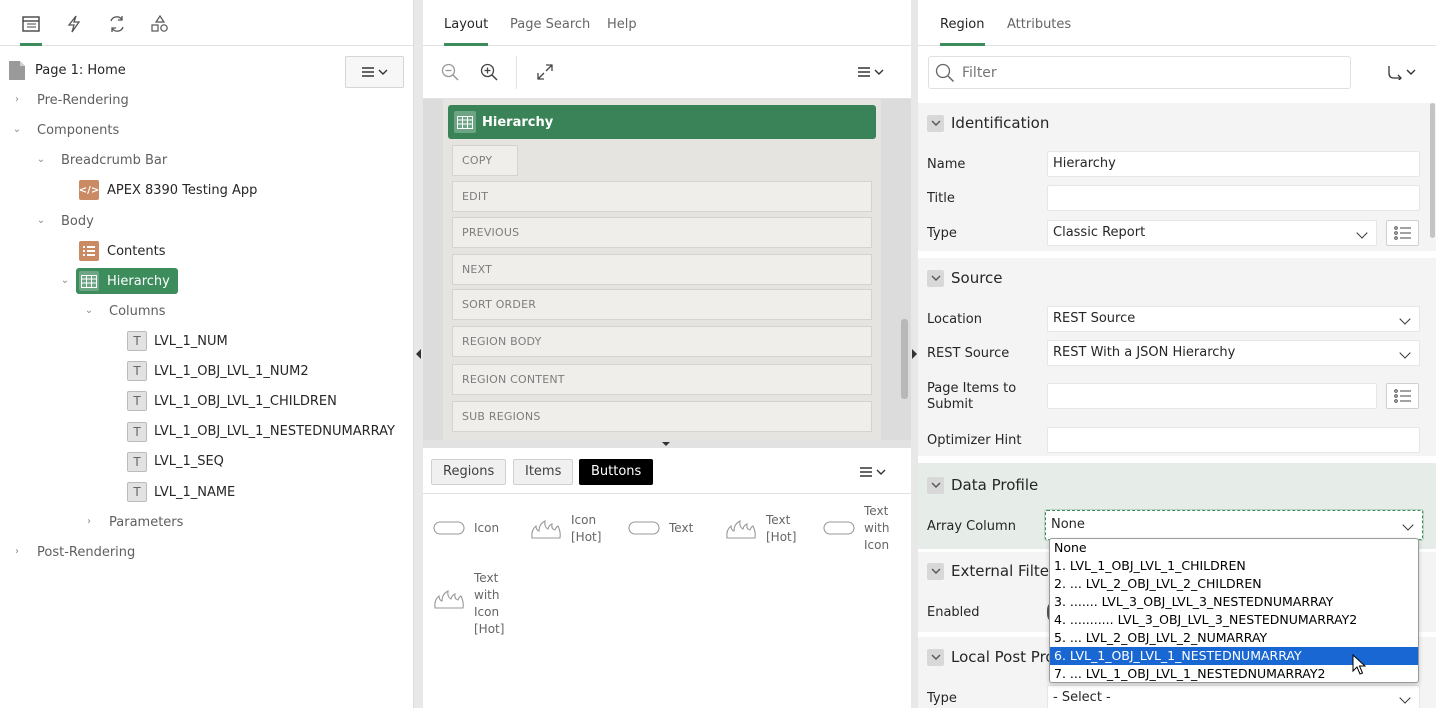 The width and height of the screenshot is (1436, 708). Describe the element at coordinates (114, 160) in the screenshot. I see `tree-node-breadcrumb-bar: Breadcrumb Bar` at that location.